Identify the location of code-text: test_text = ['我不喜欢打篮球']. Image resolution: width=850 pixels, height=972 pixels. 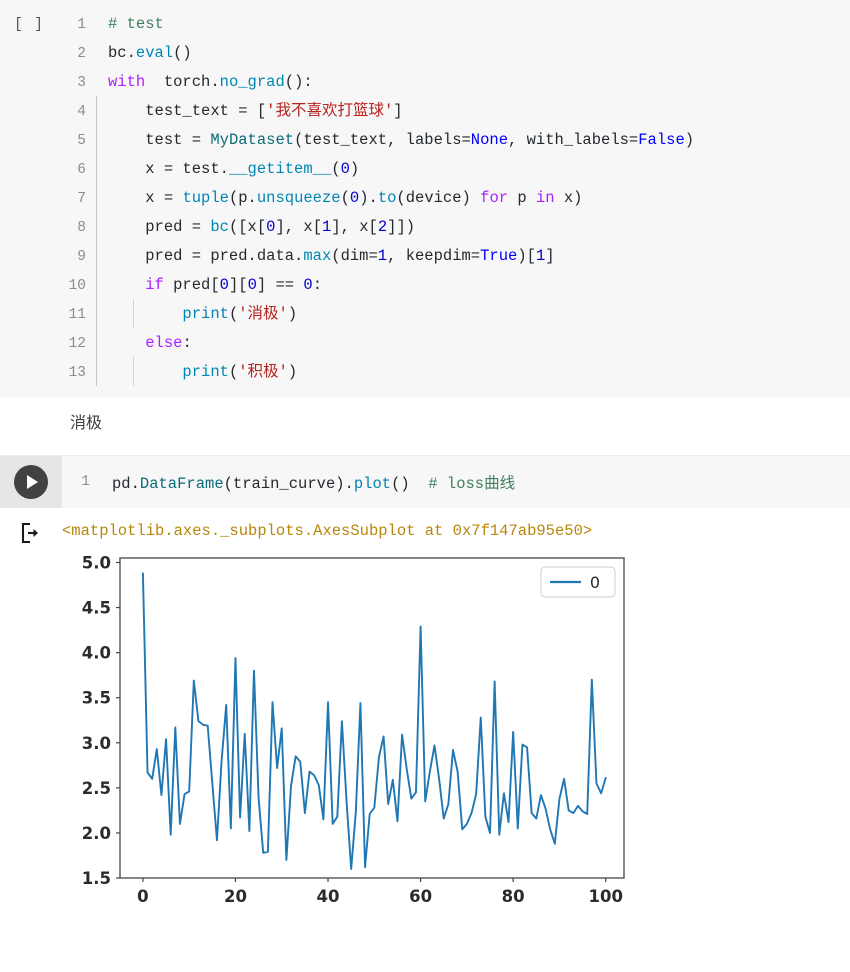
(244, 111).